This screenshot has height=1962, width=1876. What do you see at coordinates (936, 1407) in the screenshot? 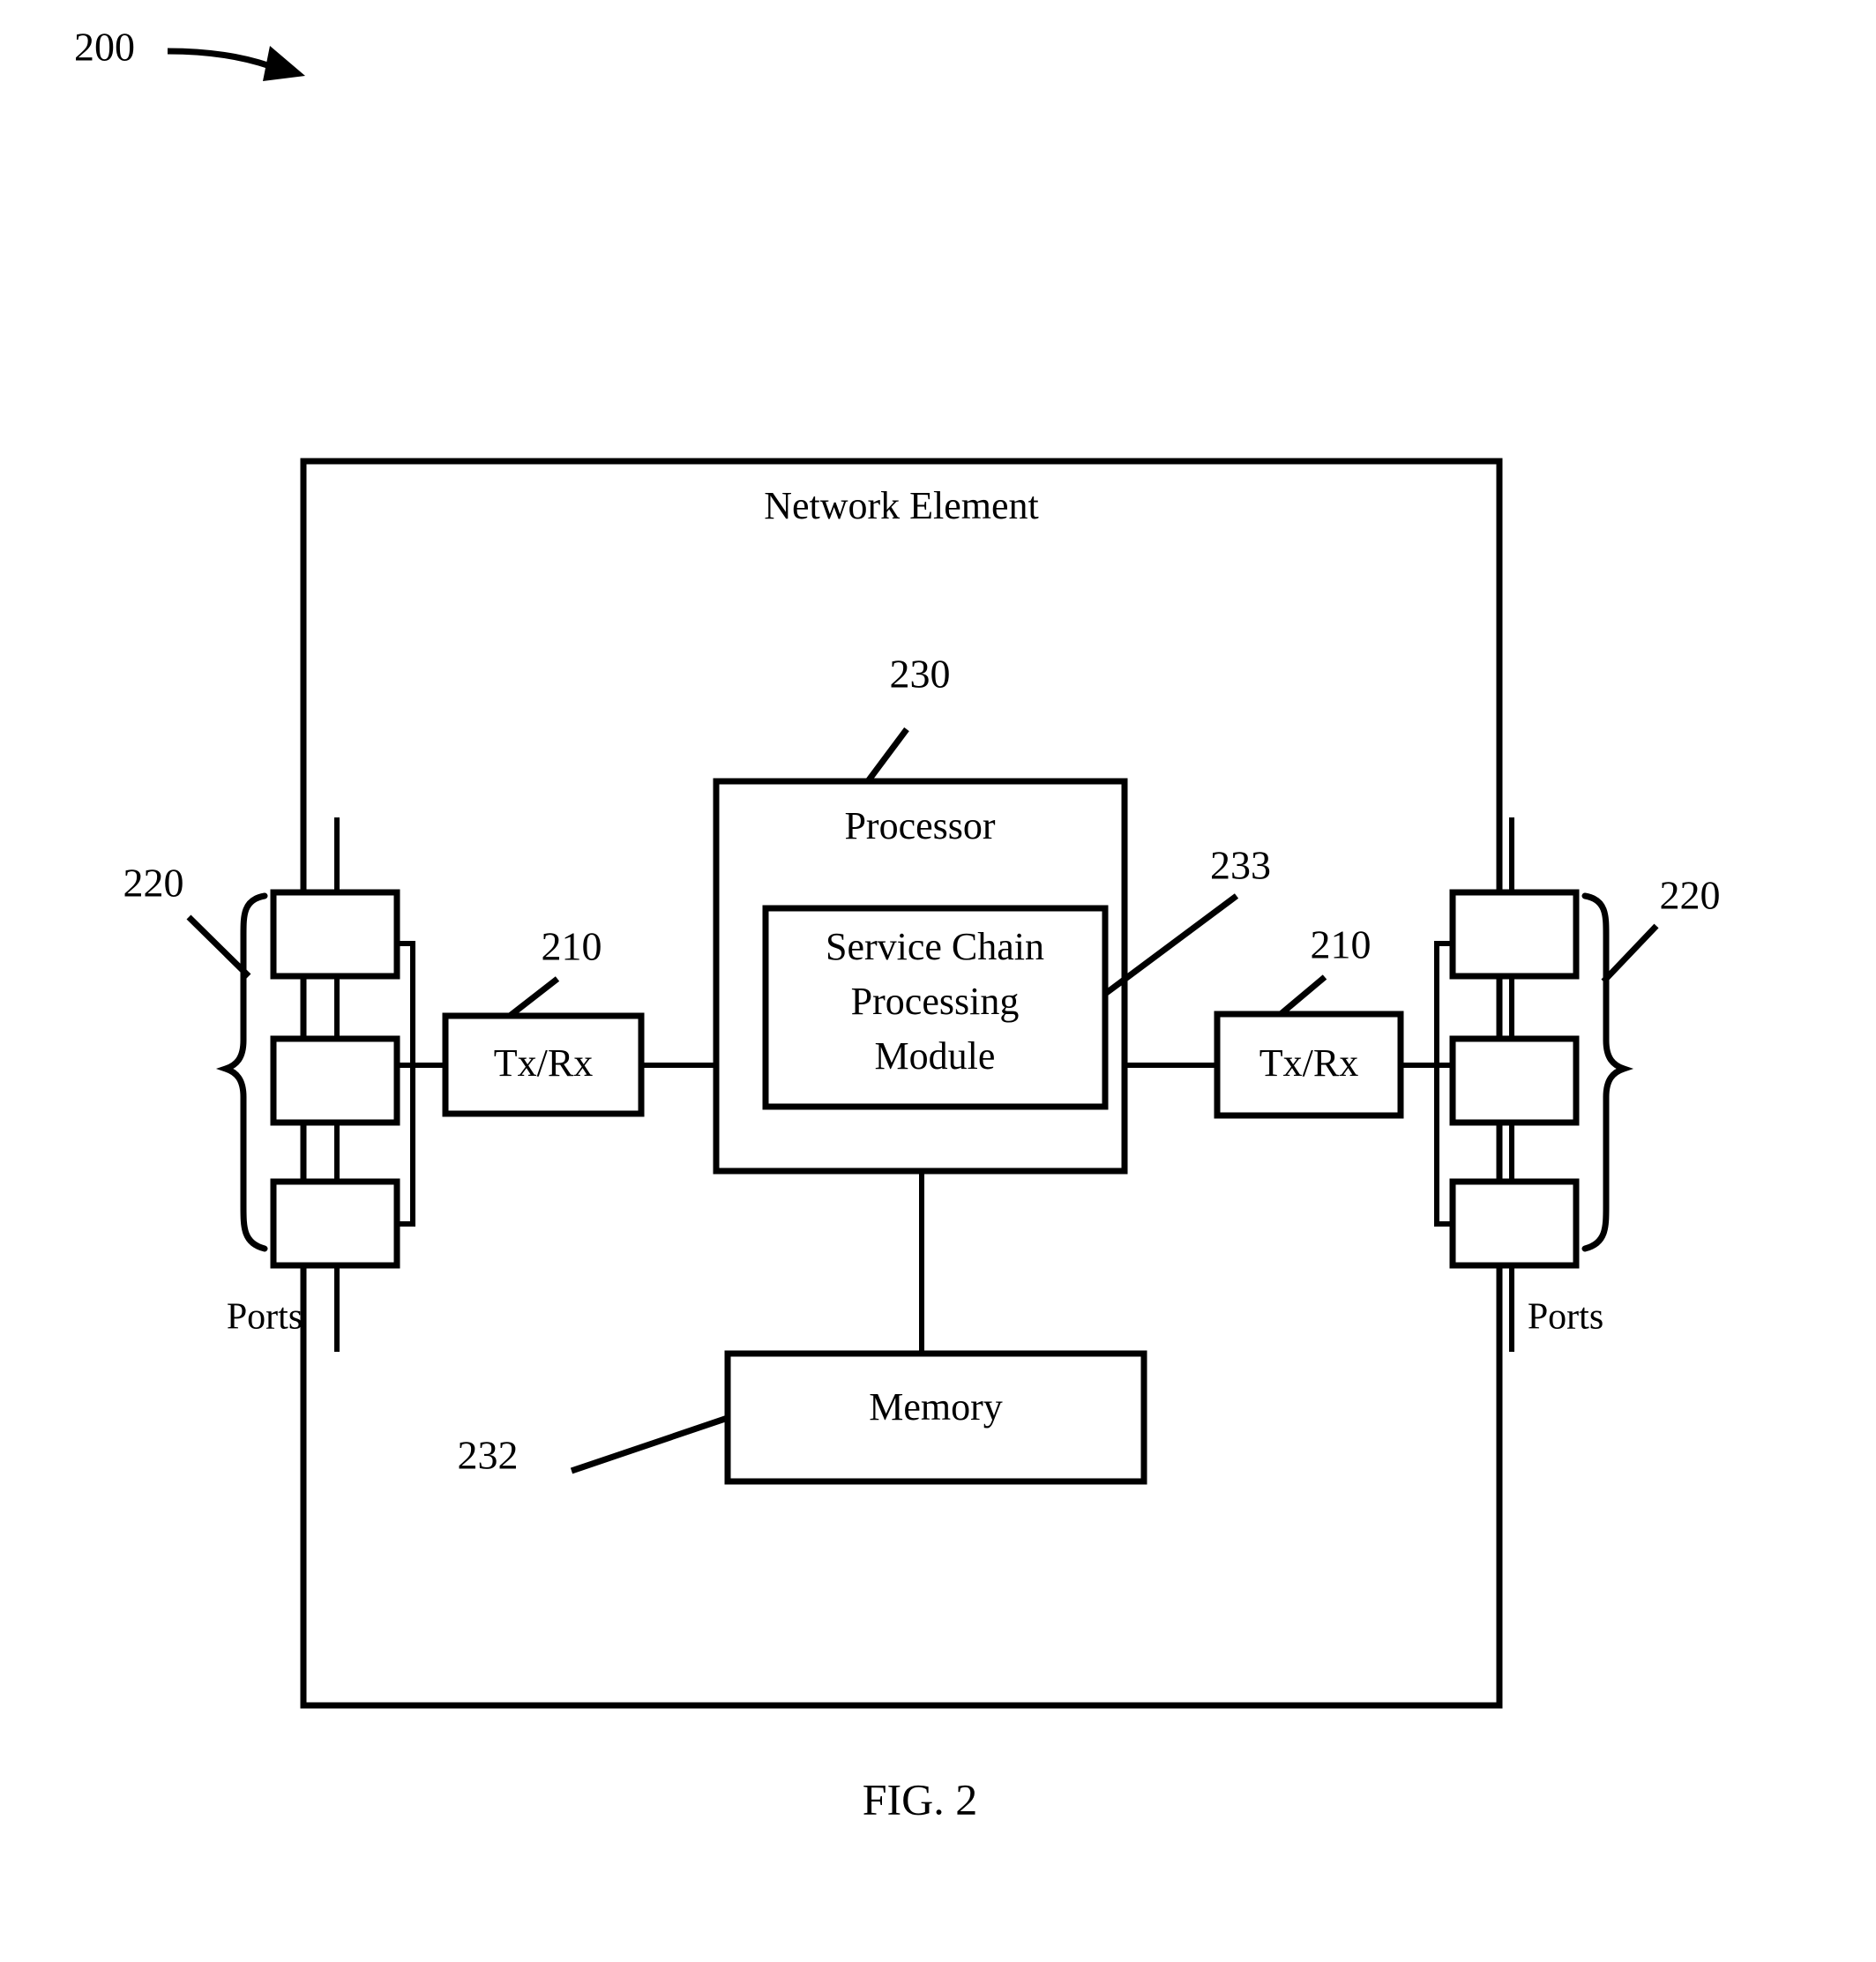
I see `memory-label: Memory` at bounding box center [936, 1407].